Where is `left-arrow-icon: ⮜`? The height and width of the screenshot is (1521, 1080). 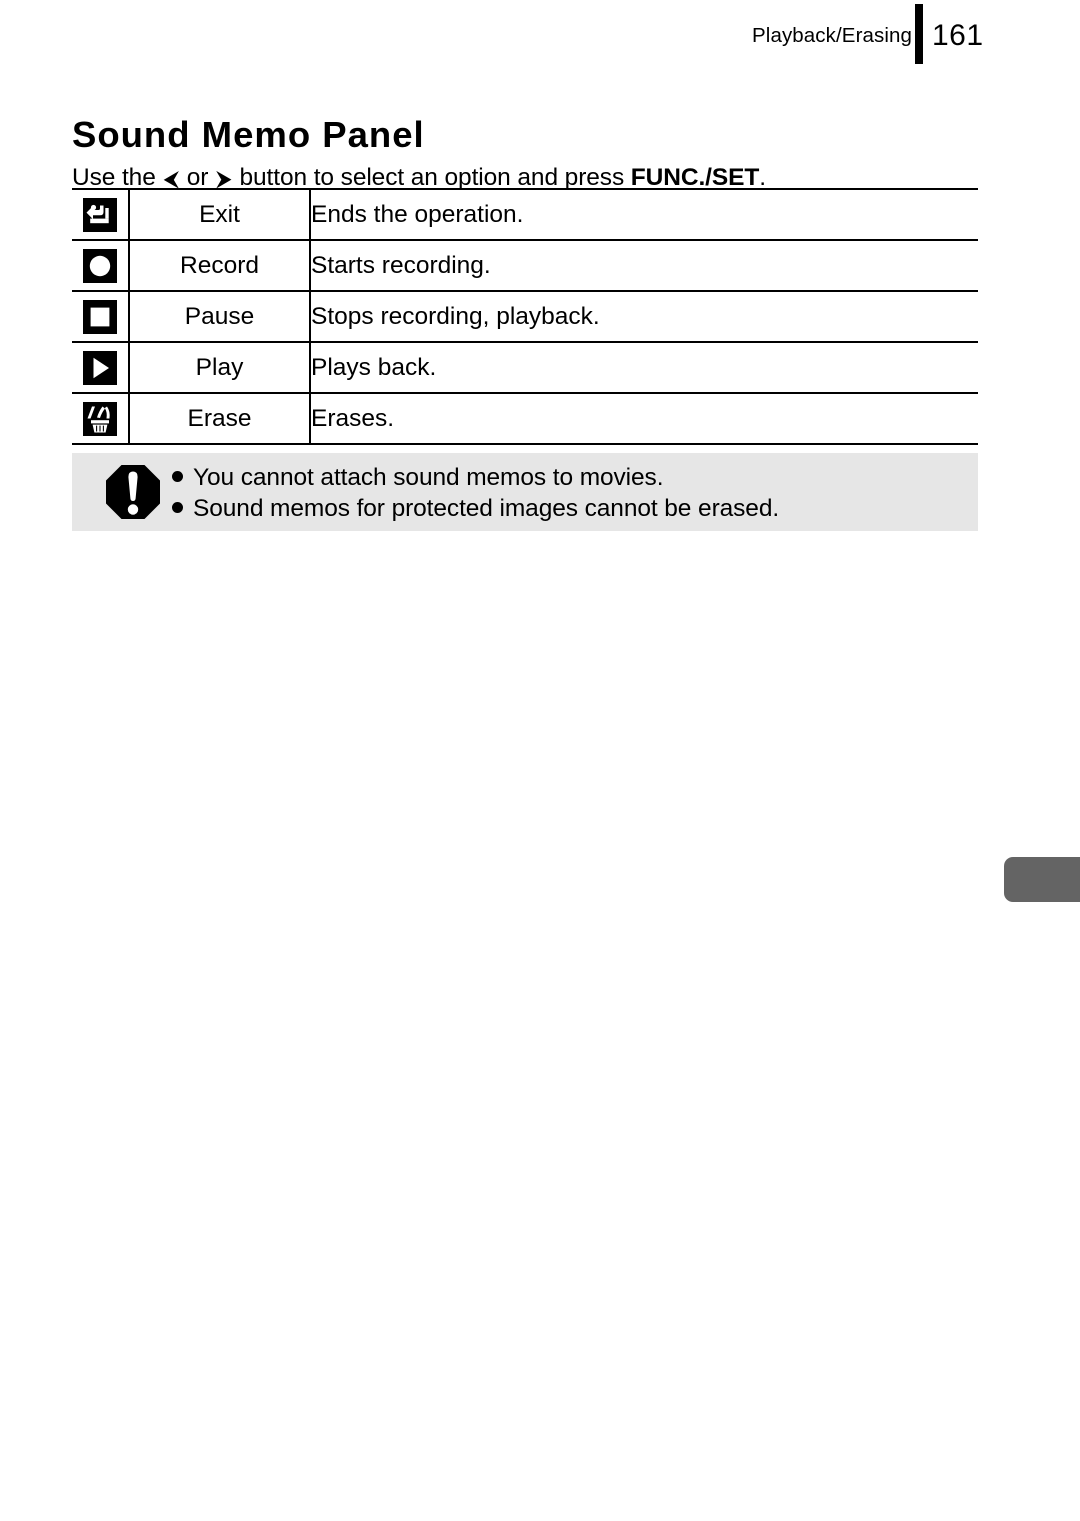
left-arrow-icon: ⮜ is located at coordinates (171, 178).